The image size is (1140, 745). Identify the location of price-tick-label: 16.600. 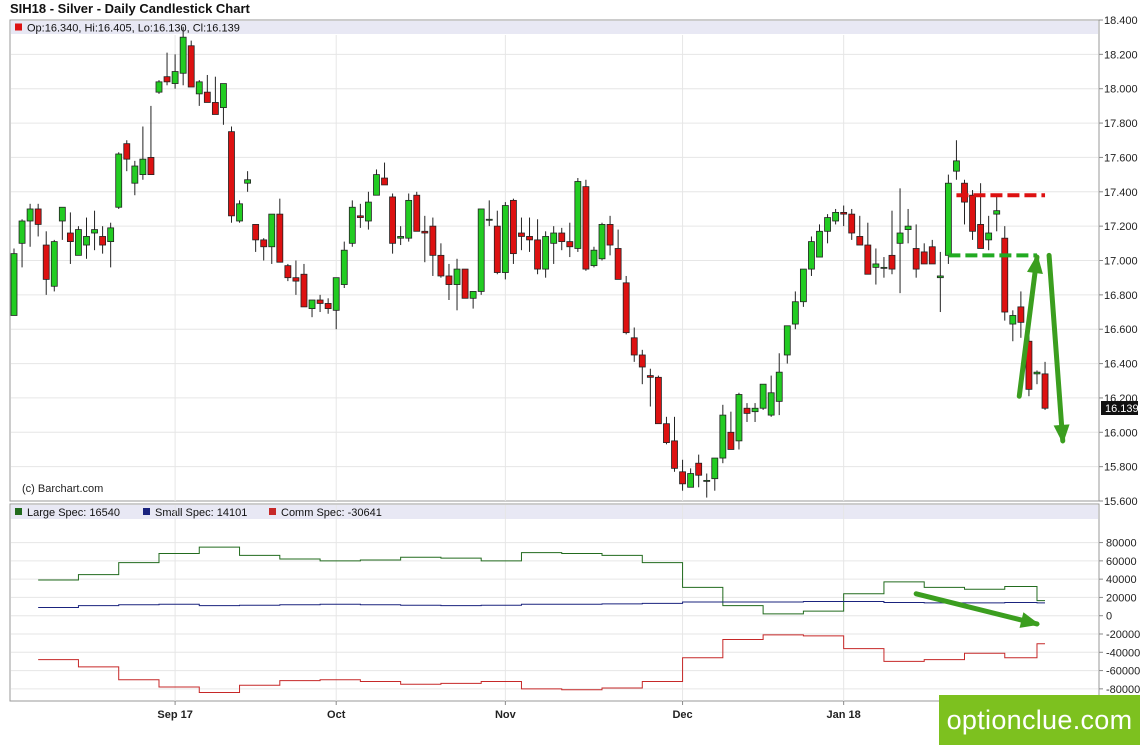
(1121, 330).